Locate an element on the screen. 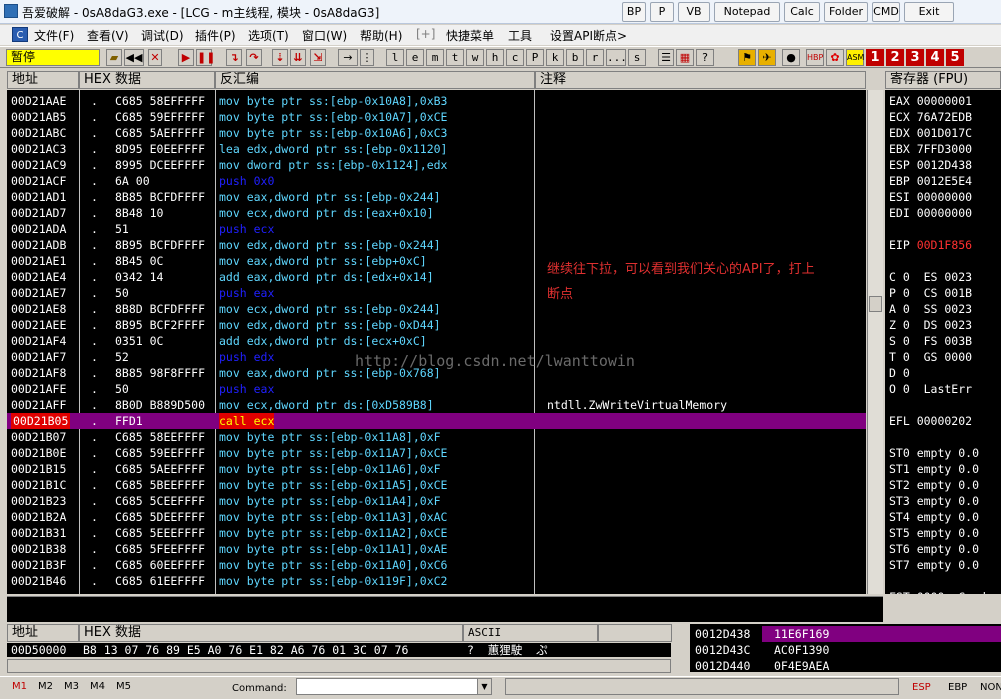  menu-plugins: 插件(P) is located at coordinates (215, 35).